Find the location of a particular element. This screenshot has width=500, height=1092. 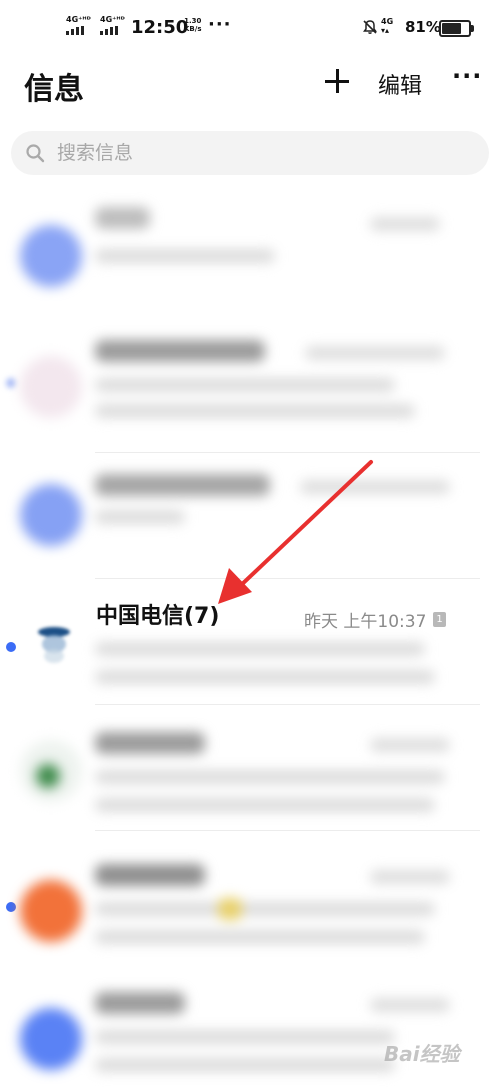

more-options-button: ··· is located at coordinates (467, 76).